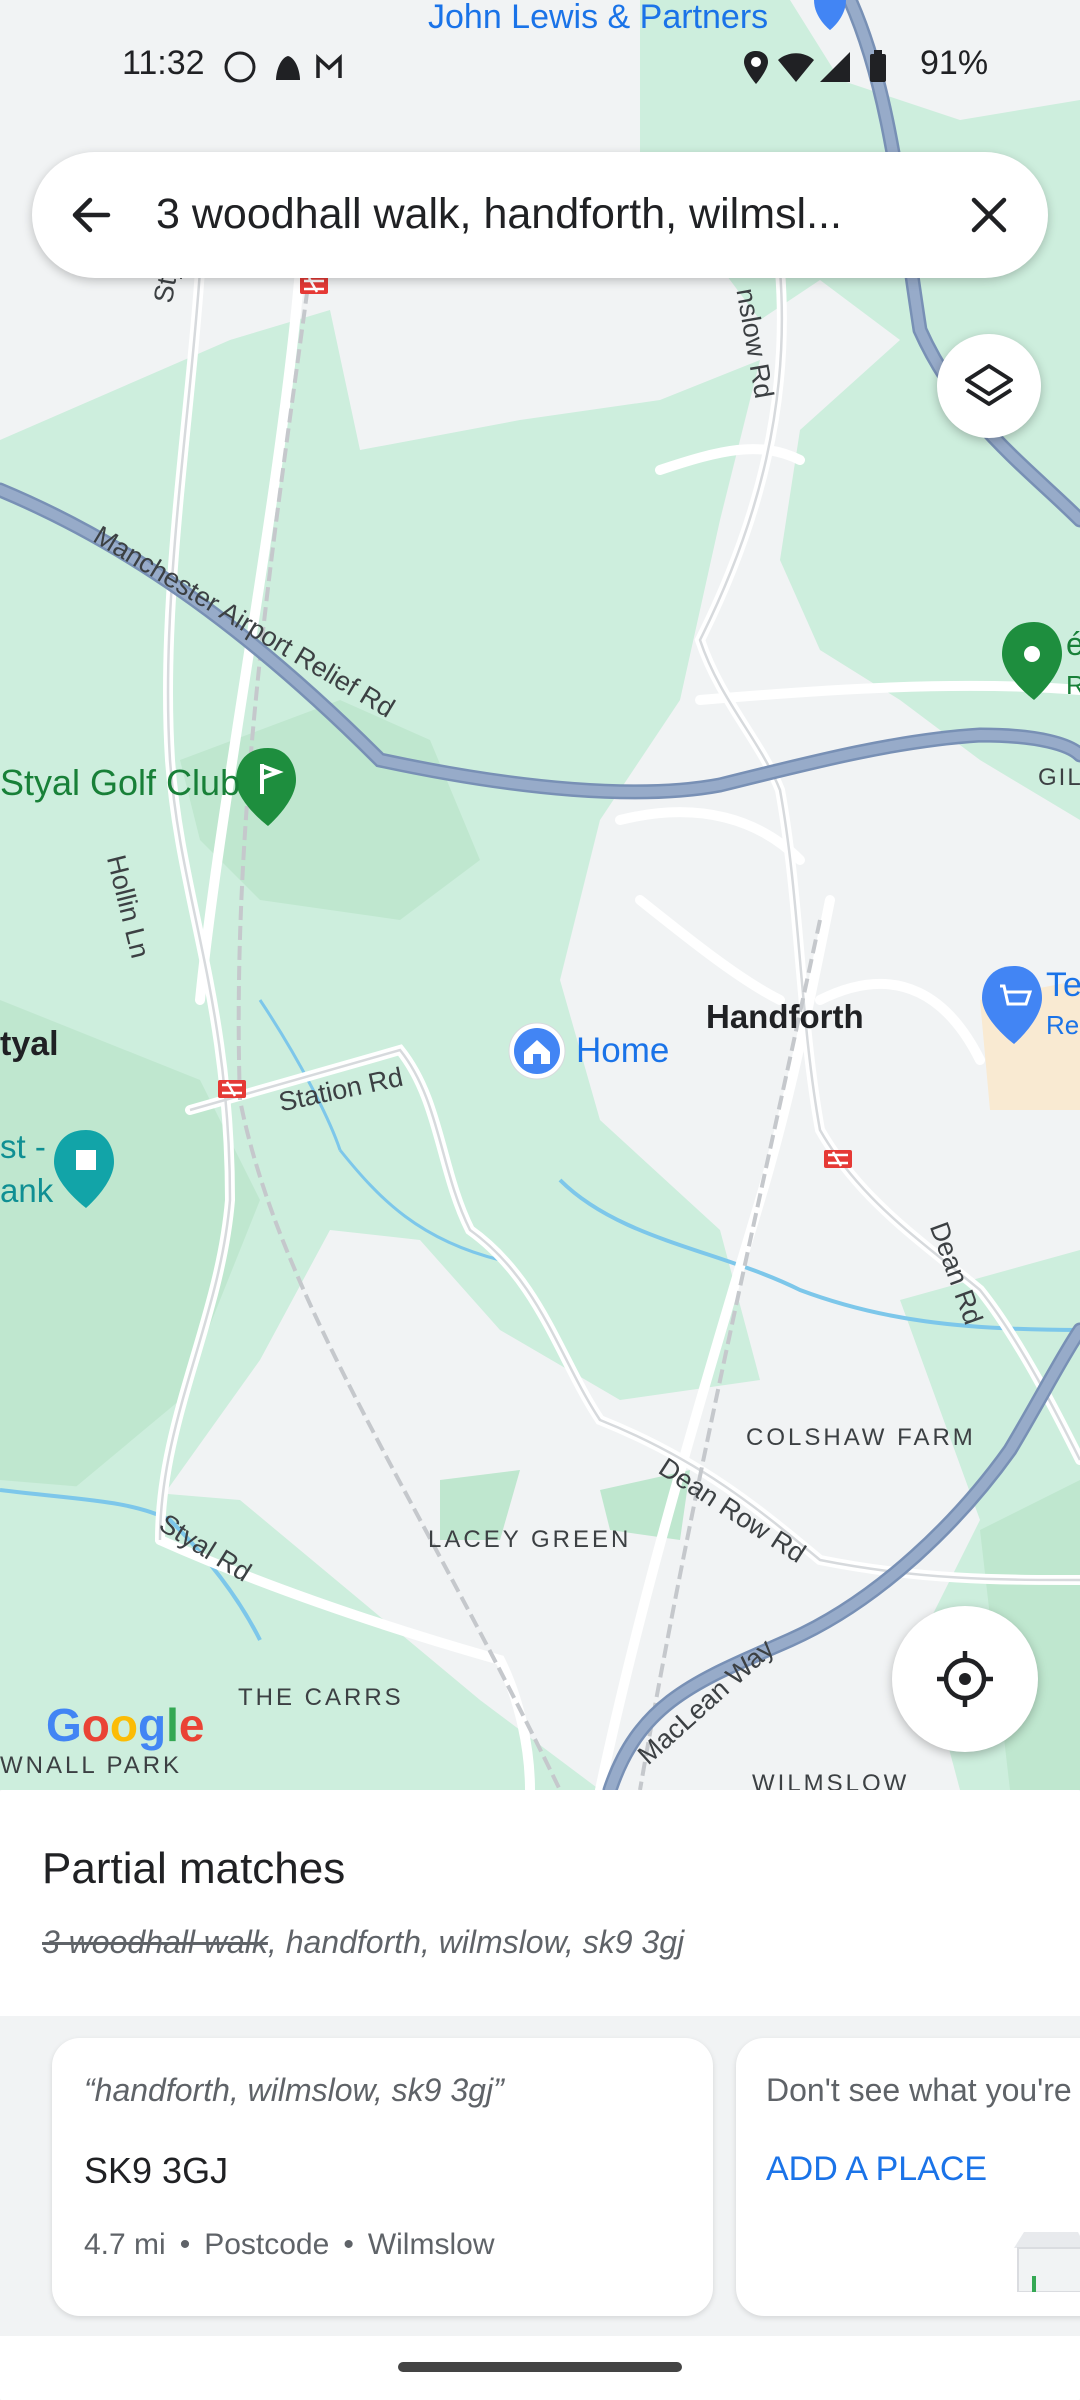 The height and width of the screenshot is (2400, 1080). What do you see at coordinates (876, 2169) in the screenshot?
I see `add-place-link: ADD A PLACE` at bounding box center [876, 2169].